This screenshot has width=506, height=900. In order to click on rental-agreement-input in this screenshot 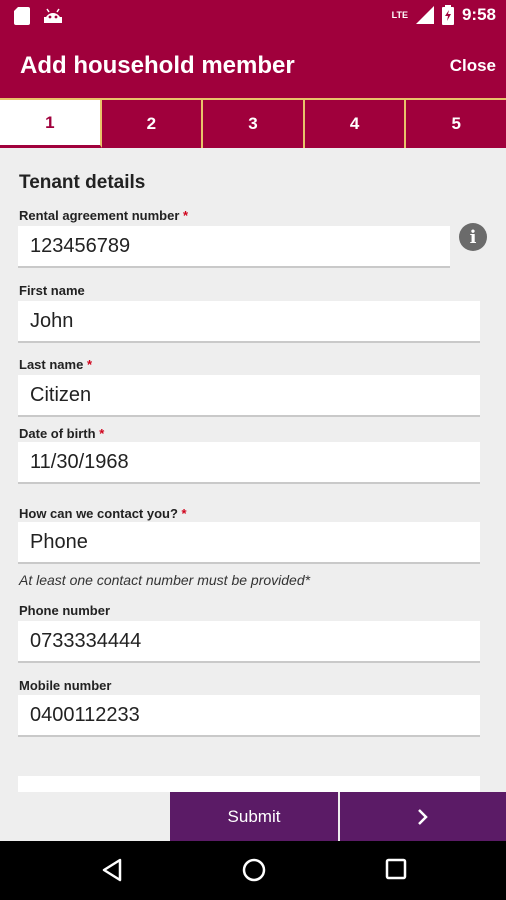, I will do `click(234, 246)`.